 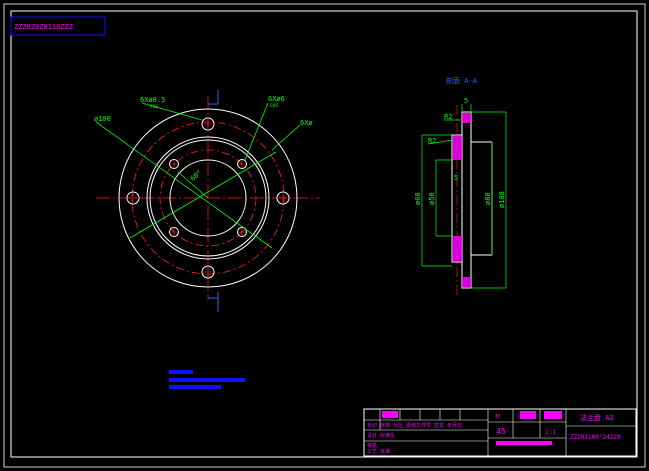 What do you see at coordinates (488, 198) in the screenshot?
I see `label-dia-80: ø80` at bounding box center [488, 198].